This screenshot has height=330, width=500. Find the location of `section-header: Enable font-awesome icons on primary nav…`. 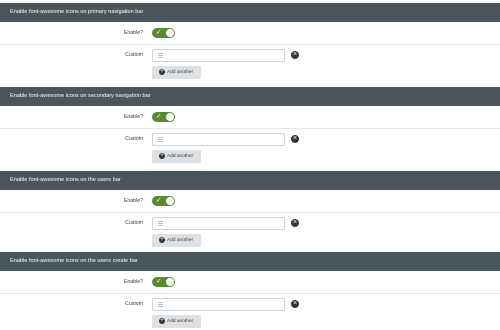

section-header: Enable font-awesome icons on primary nav… is located at coordinates (250, 12).